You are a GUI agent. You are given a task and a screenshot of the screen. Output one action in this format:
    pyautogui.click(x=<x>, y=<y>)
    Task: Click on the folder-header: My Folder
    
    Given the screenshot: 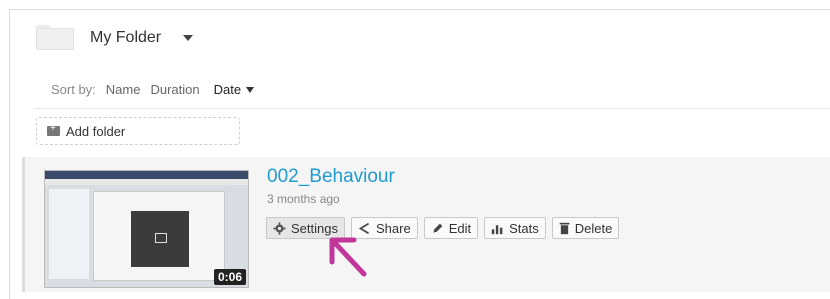 What is the action you would take?
    pyautogui.click(x=115, y=37)
    